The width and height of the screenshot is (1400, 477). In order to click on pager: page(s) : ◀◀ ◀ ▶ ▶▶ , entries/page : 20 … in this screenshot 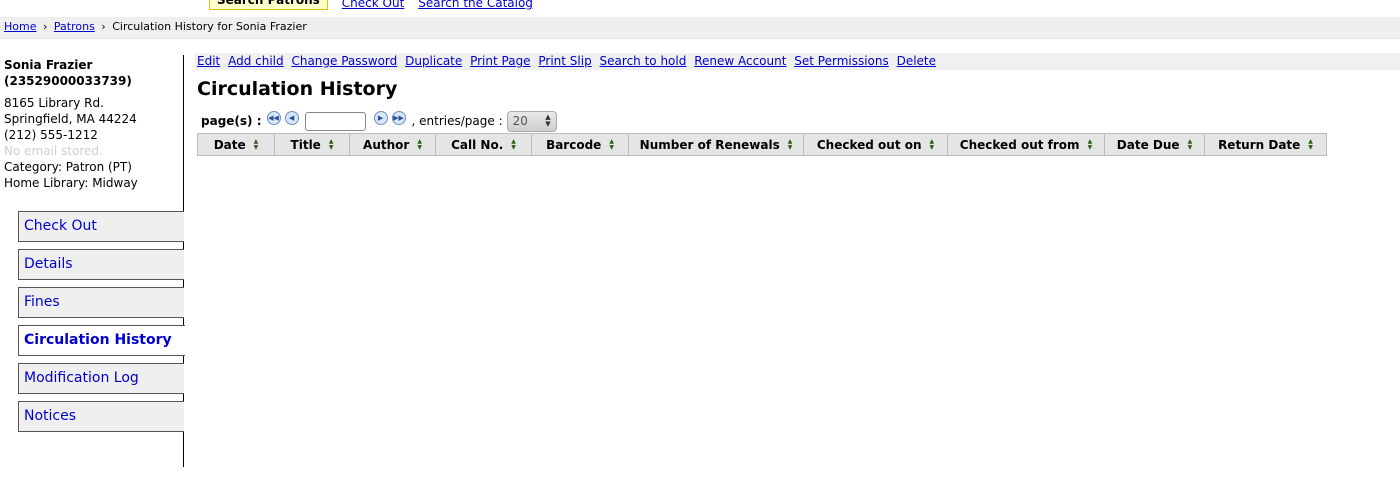, I will do `click(379, 121)`.